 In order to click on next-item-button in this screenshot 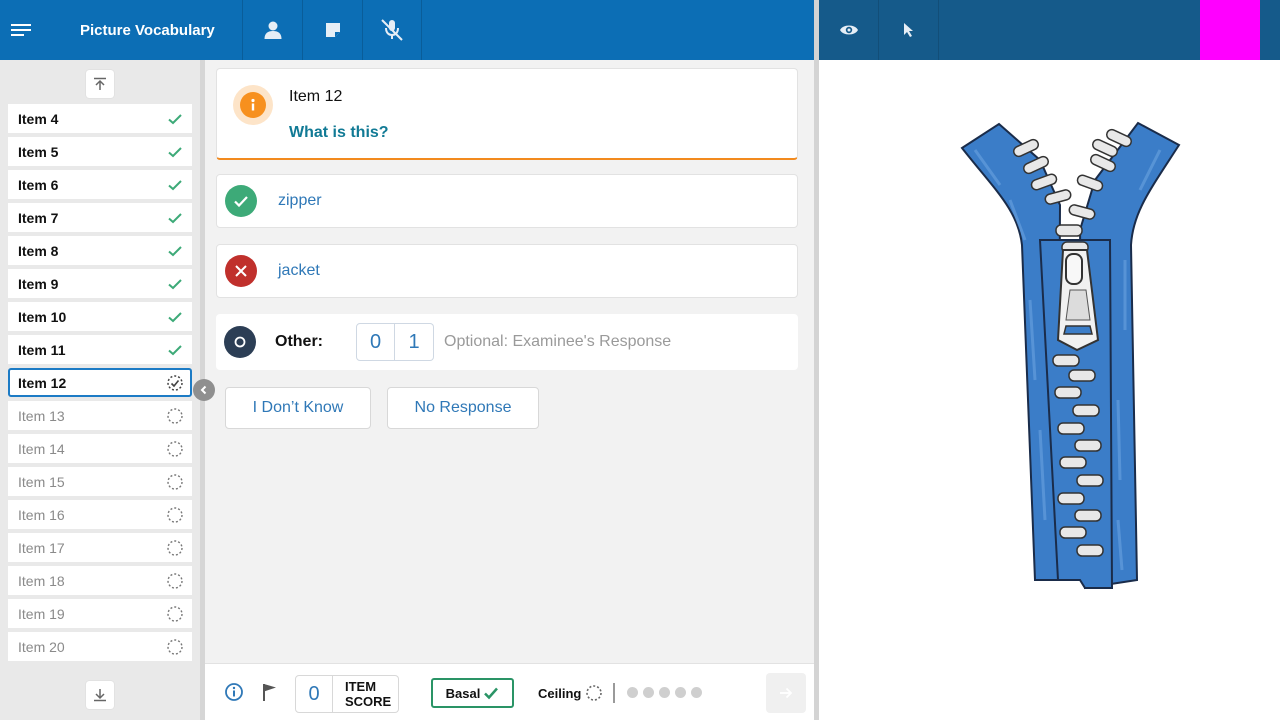, I will do `click(786, 693)`.